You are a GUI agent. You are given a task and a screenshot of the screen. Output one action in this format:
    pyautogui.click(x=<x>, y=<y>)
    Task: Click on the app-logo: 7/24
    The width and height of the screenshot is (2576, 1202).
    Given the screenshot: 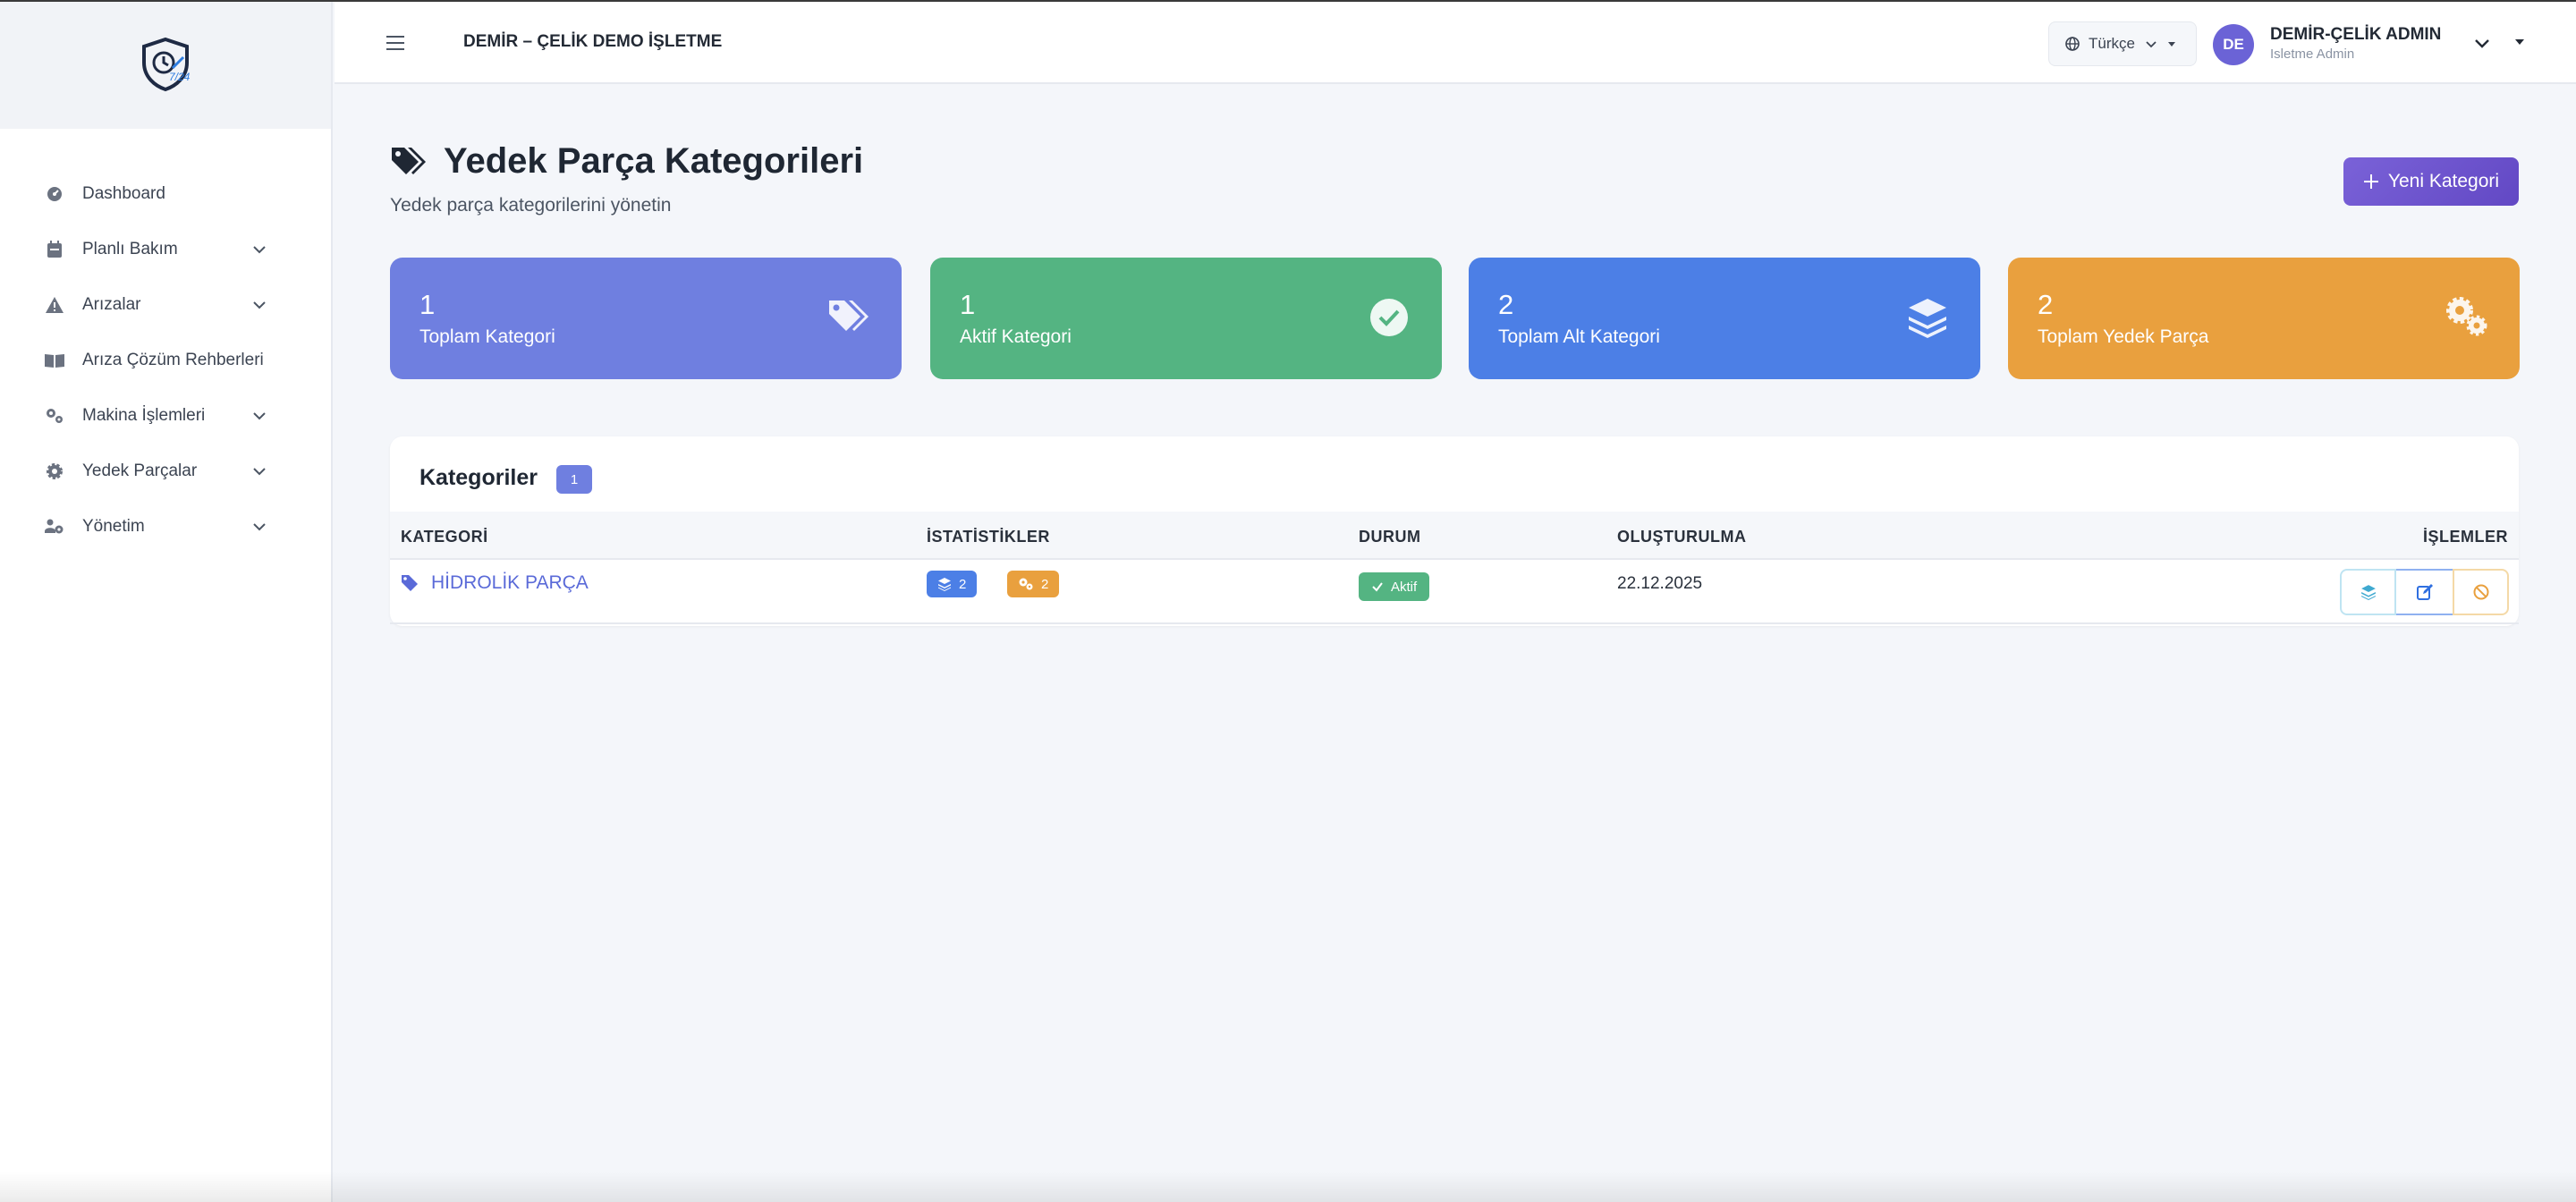 What is the action you would take?
    pyautogui.click(x=166, y=64)
    